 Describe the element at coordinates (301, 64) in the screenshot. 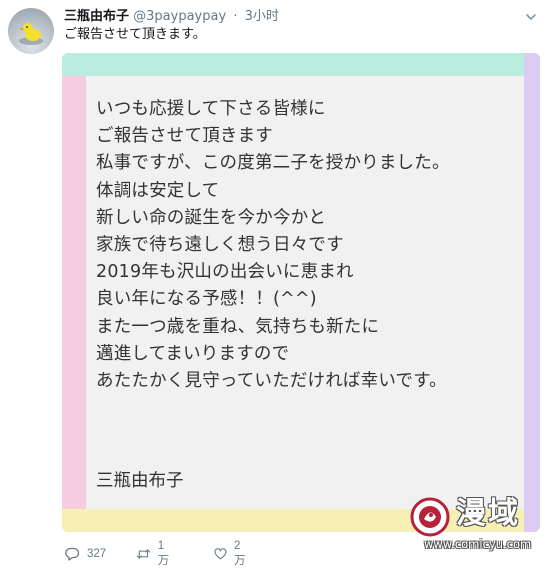

I see `image-band-top` at that location.